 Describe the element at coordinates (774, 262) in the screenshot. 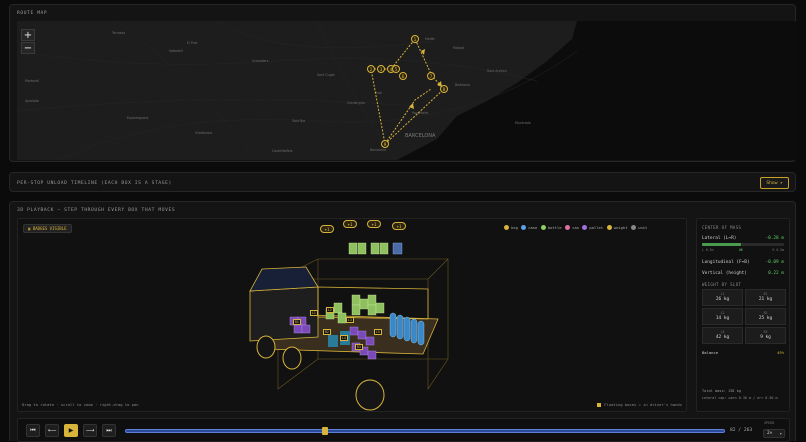

I see `com-longitudinal-value: -0.09 m` at that location.